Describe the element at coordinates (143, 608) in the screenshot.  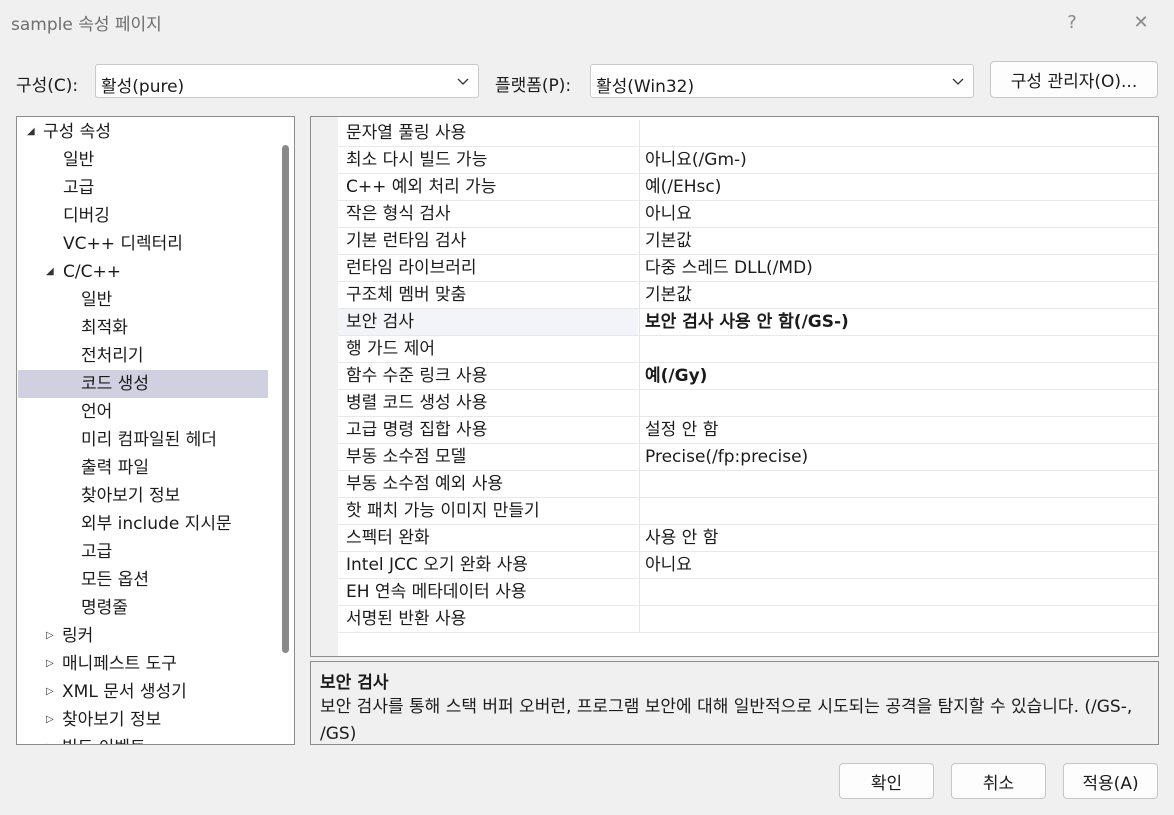
I see `tree-item: 명령줄` at that location.